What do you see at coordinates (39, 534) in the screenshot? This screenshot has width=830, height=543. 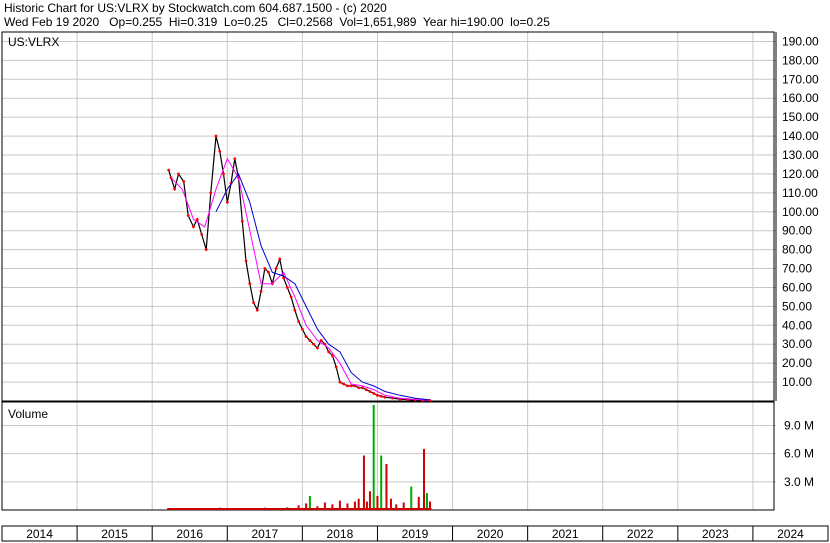 I see `year-label: 2014` at bounding box center [39, 534].